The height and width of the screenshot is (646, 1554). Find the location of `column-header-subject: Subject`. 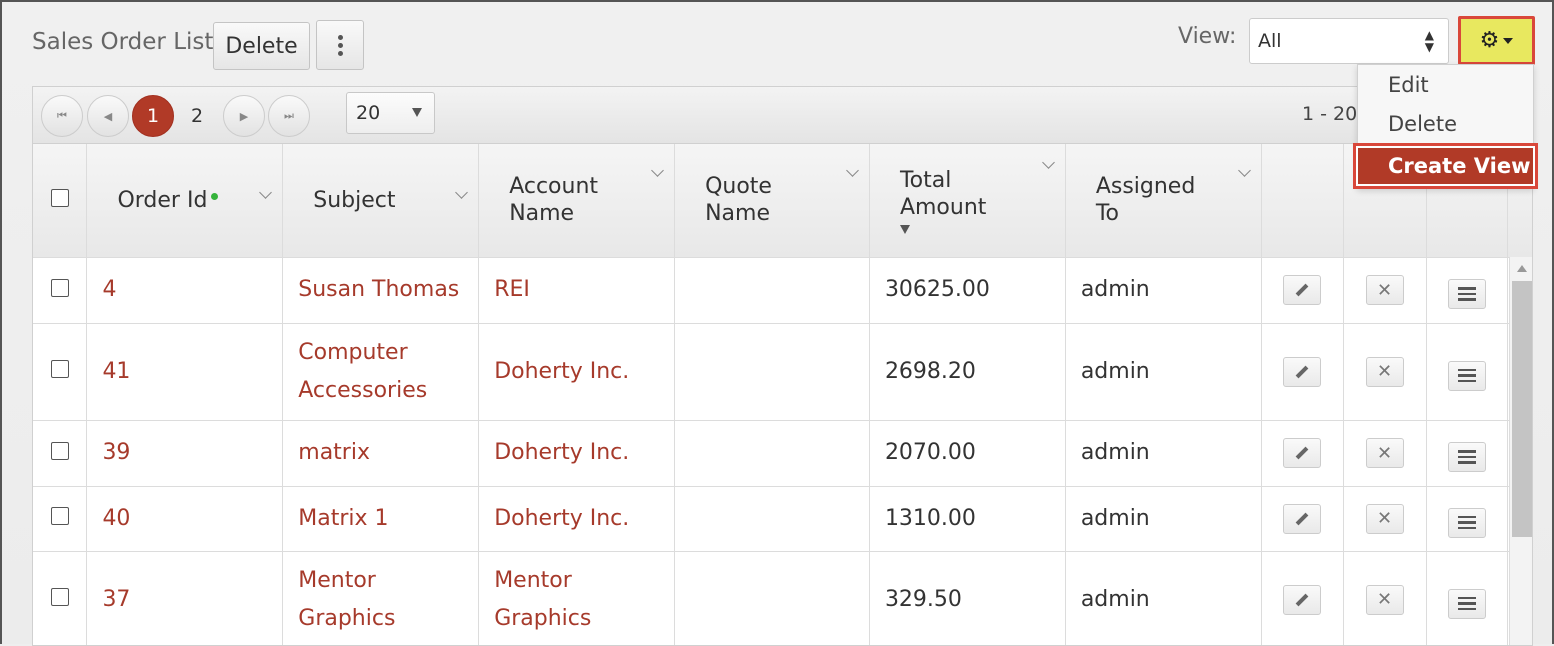

column-header-subject: Subject is located at coordinates (381, 201).